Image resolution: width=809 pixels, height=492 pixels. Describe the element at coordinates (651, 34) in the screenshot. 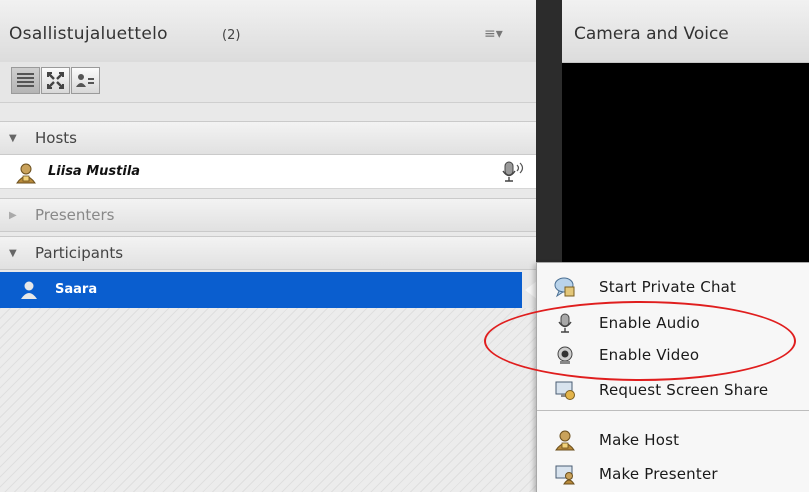

I see `camera-pod-title: Camera and Voice` at that location.